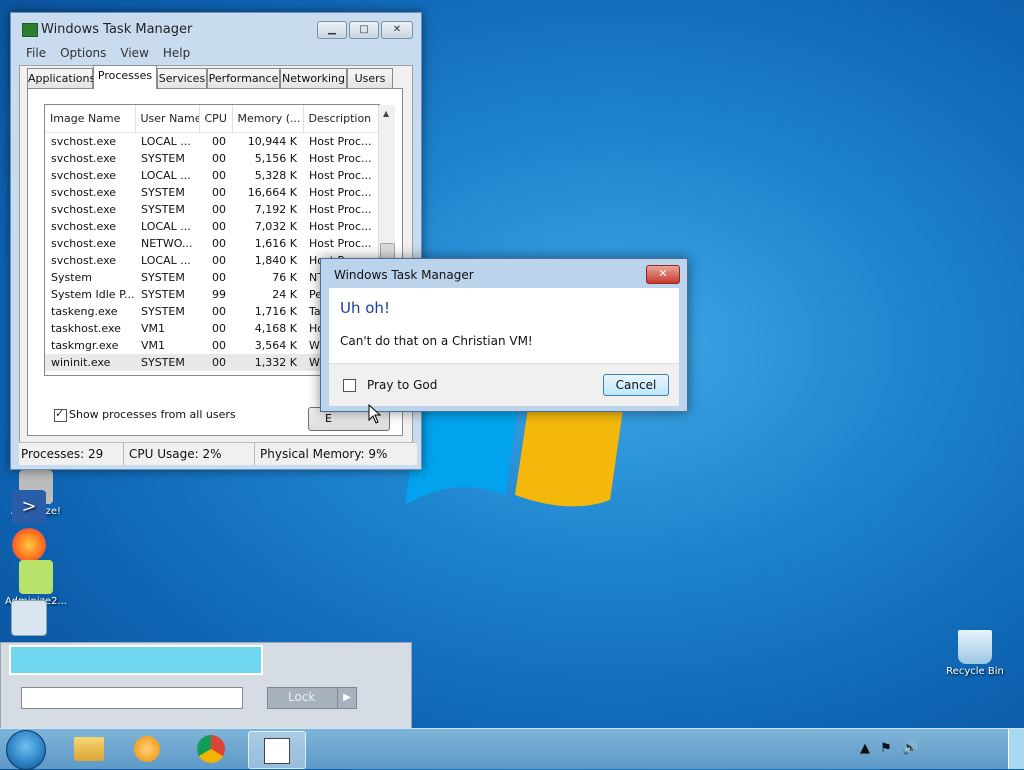  Describe the element at coordinates (125, 77) in the screenshot. I see `tab-processes: Processes` at that location.